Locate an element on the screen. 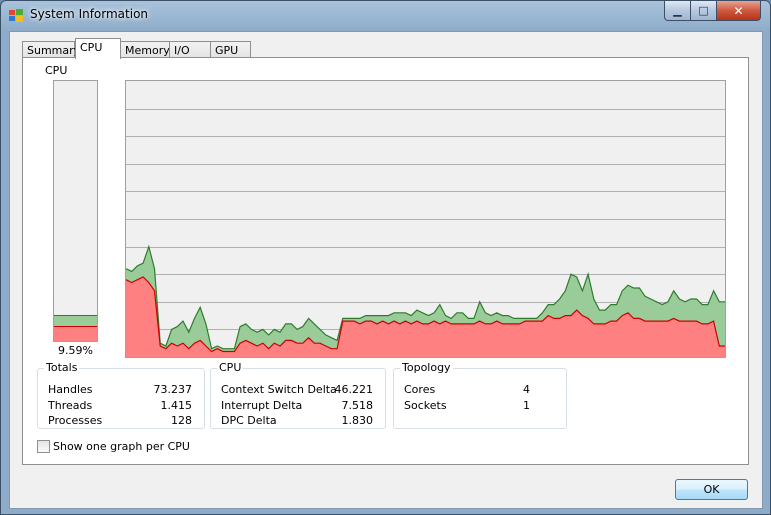 The image size is (771, 515). totals-title: Totals is located at coordinates (62, 367).